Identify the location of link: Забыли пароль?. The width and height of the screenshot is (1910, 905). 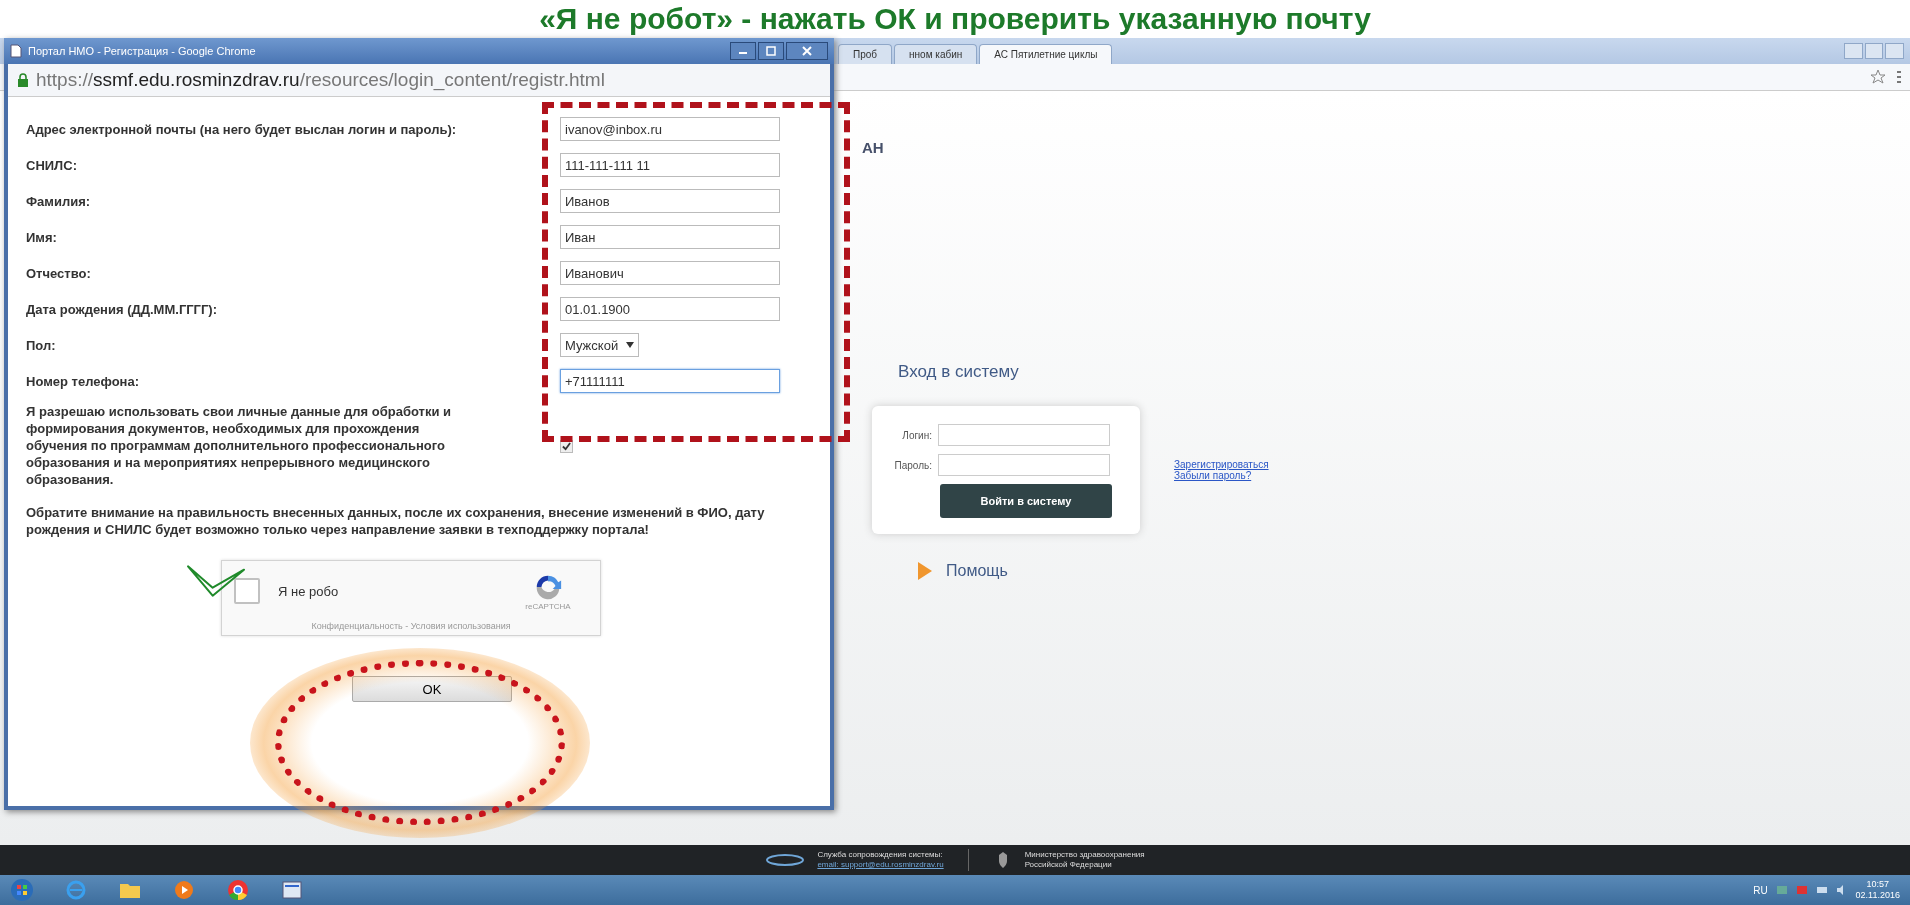
(1221, 475).